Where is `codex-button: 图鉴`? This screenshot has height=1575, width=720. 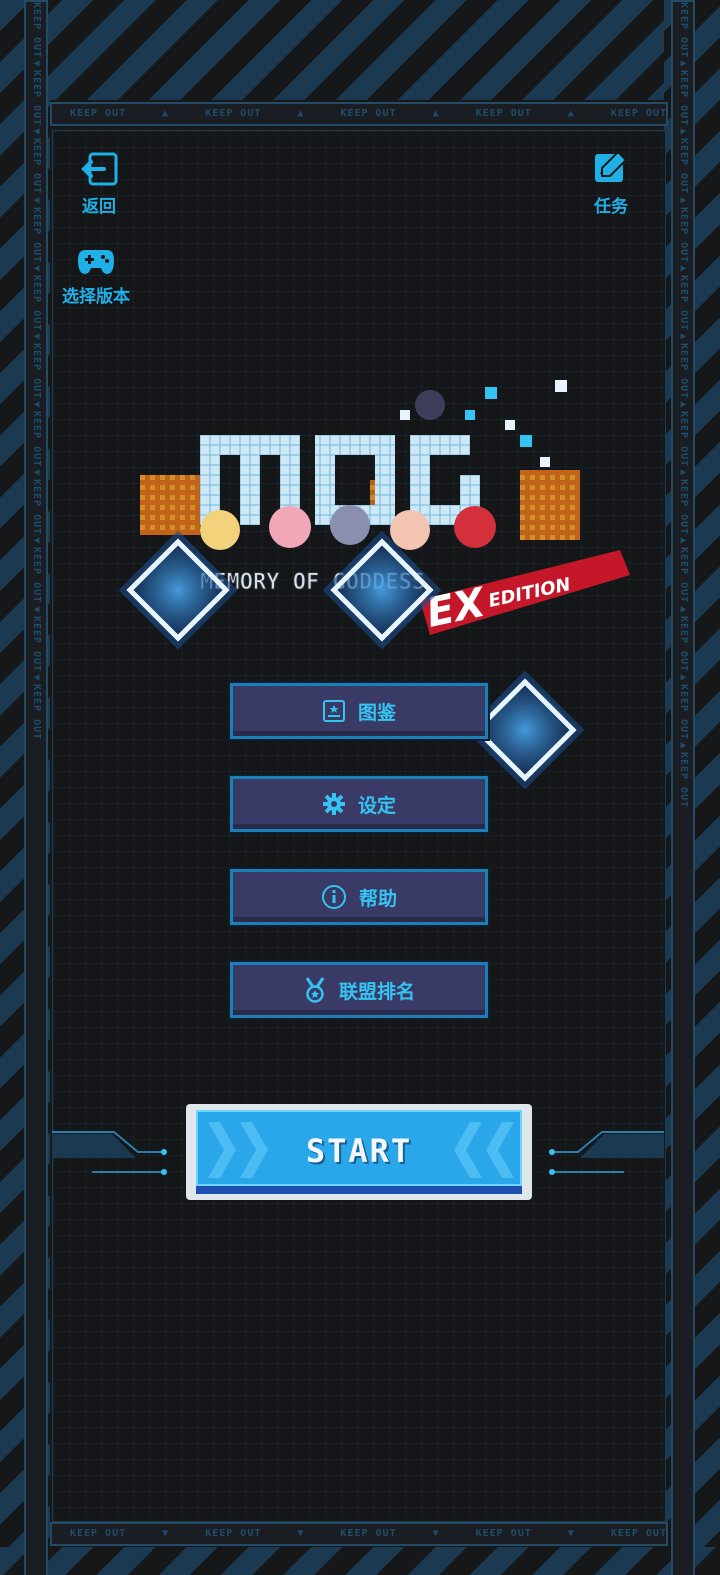 codex-button: 图鉴 is located at coordinates (359, 711).